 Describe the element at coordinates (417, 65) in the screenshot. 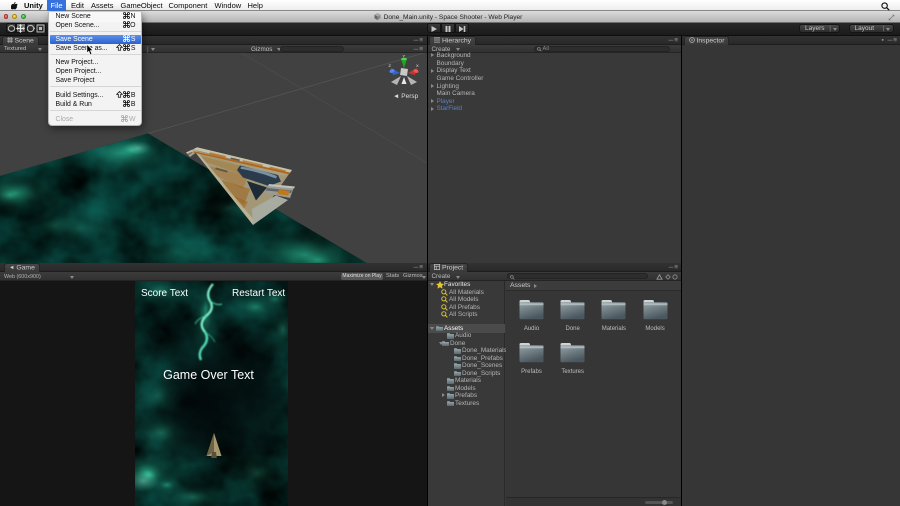

I see `svg-text: X` at that location.